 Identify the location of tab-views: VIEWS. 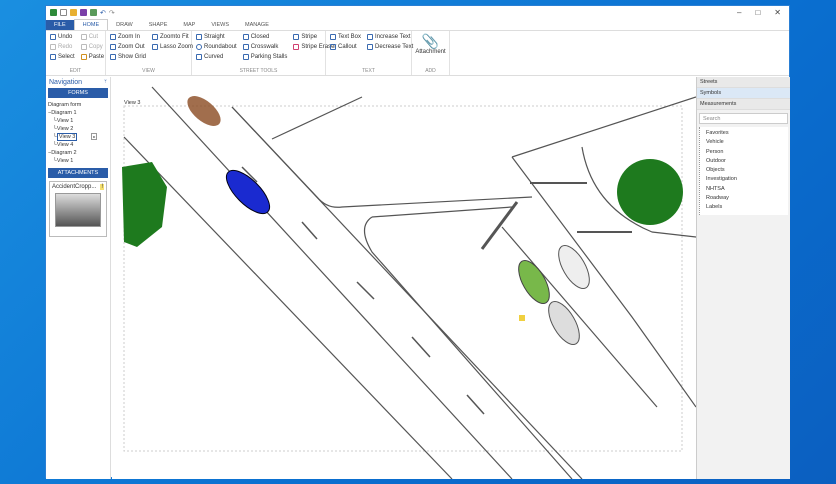
(220, 25).